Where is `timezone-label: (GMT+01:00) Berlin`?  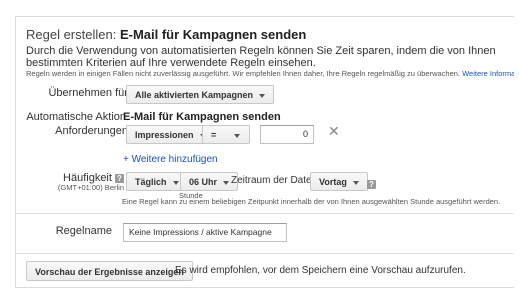
timezone-label: (GMT+01:00) Berlin is located at coordinates (90, 187).